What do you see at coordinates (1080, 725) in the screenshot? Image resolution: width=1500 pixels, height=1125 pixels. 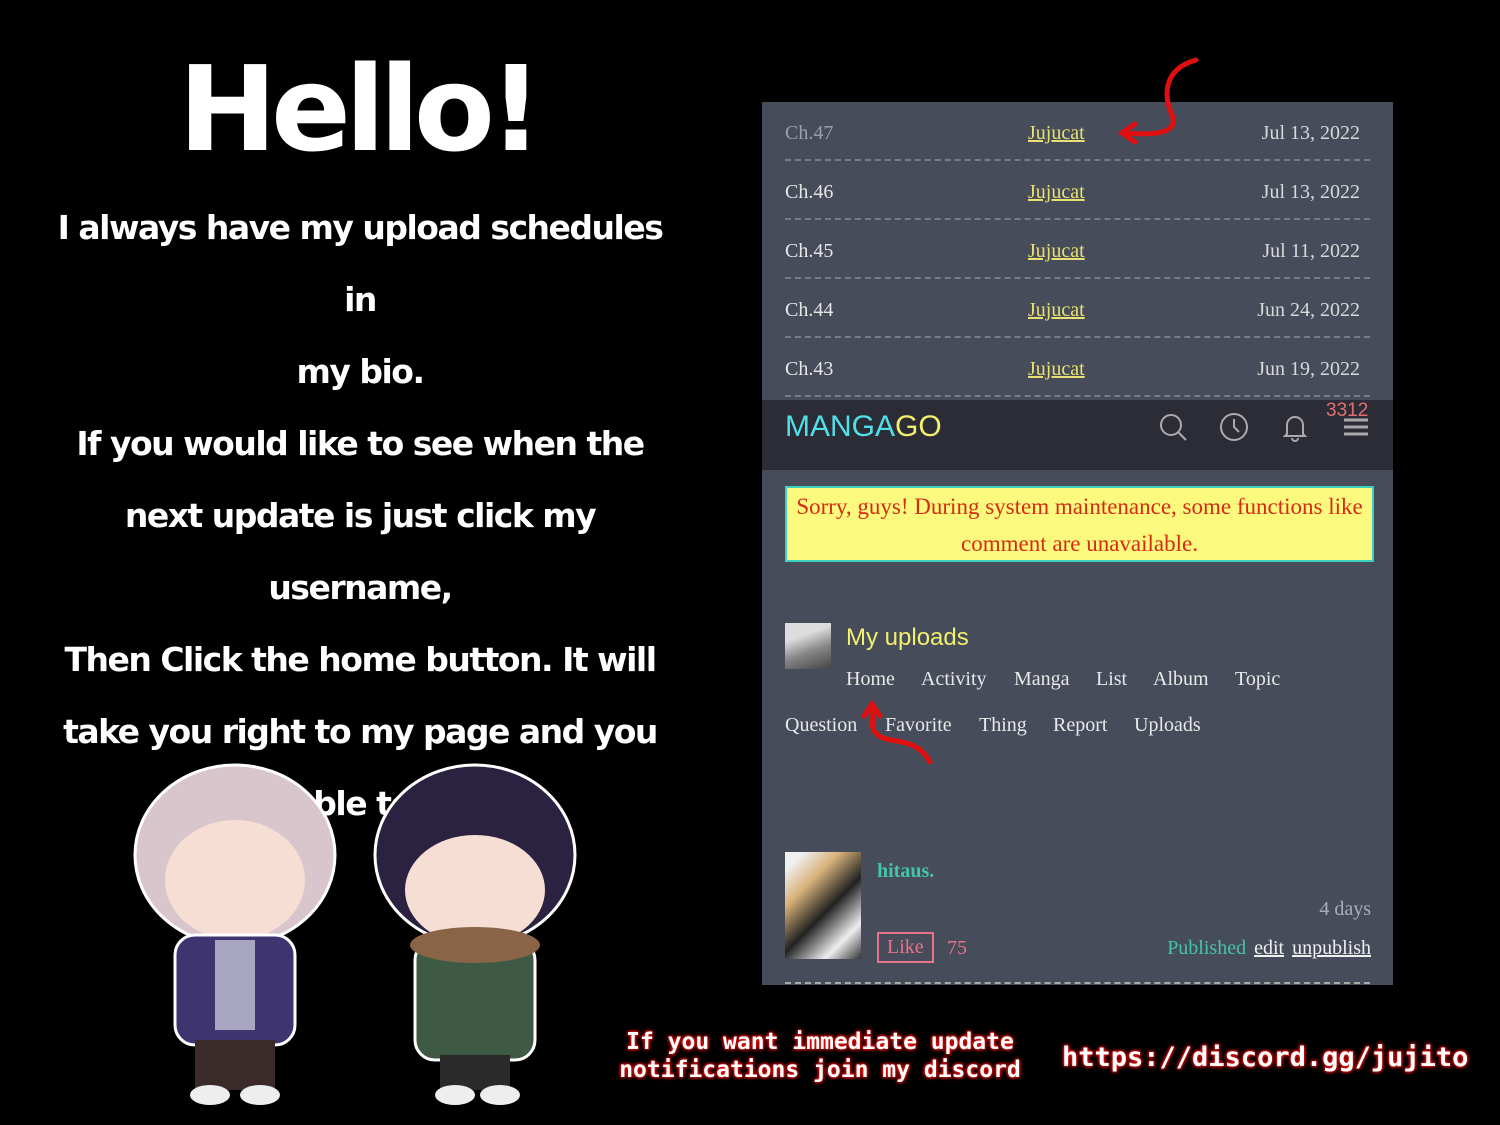 I see `nav-report: Report` at bounding box center [1080, 725].